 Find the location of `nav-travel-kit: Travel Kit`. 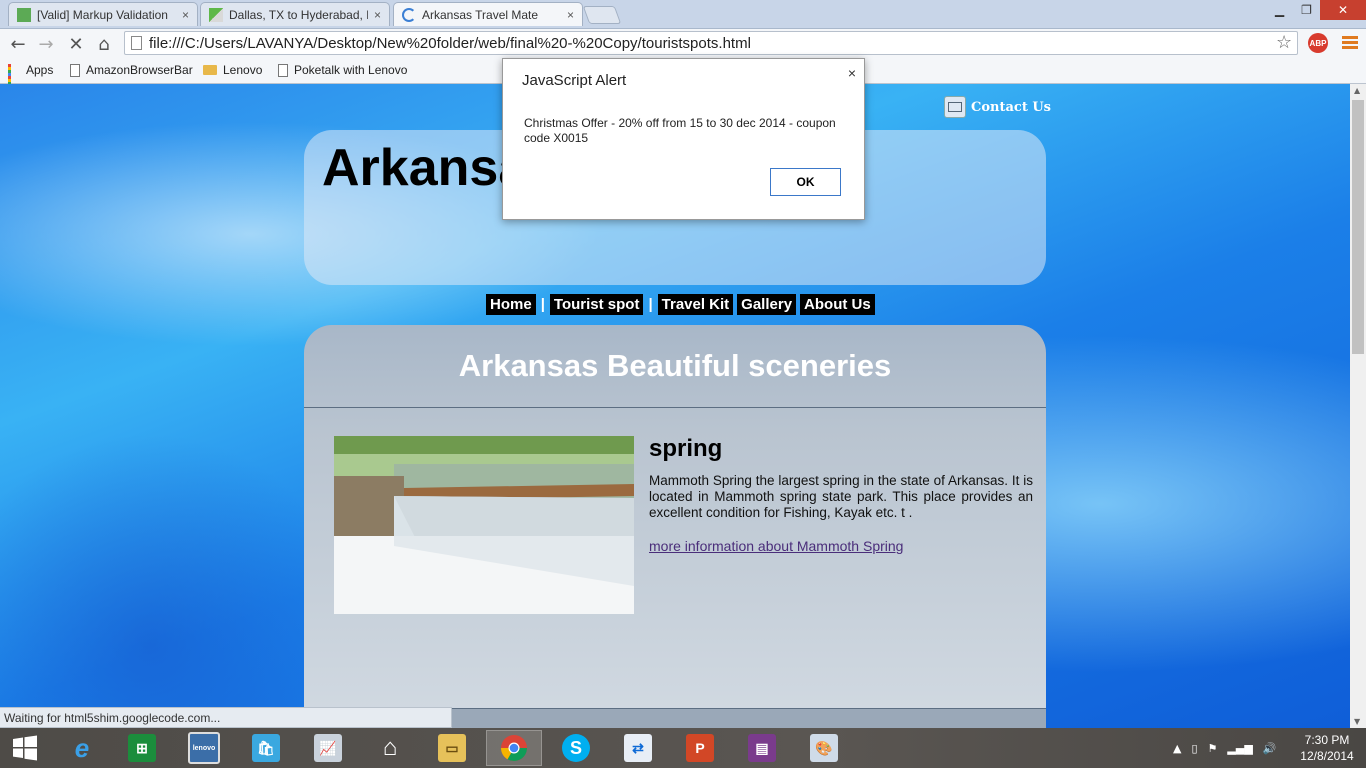

nav-travel-kit: Travel Kit is located at coordinates (695, 304).